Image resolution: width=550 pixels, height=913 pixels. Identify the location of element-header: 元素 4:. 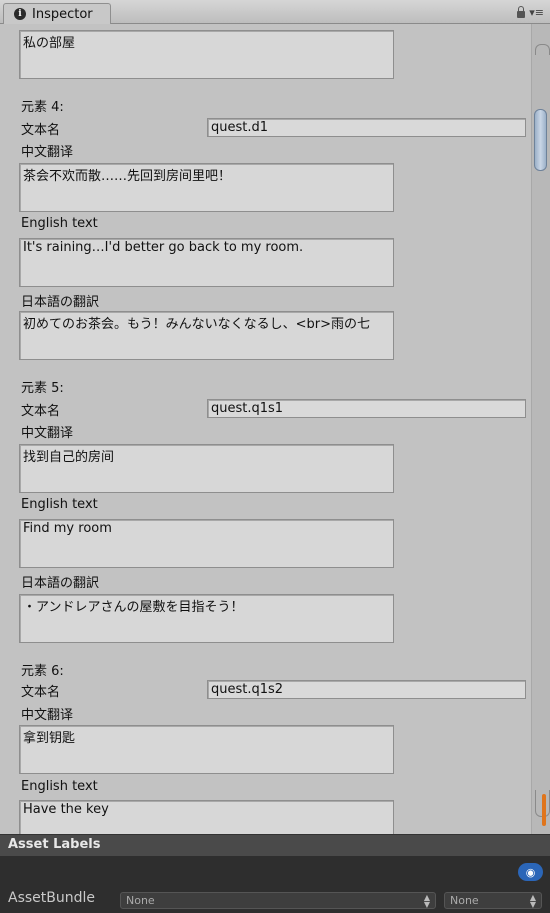
(42, 107).